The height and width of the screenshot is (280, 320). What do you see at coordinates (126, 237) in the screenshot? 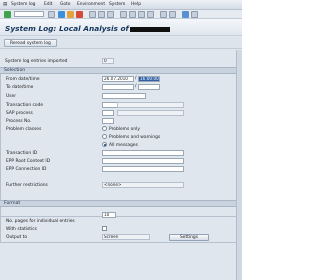
I see `output-to-value: Screen` at bounding box center [126, 237].